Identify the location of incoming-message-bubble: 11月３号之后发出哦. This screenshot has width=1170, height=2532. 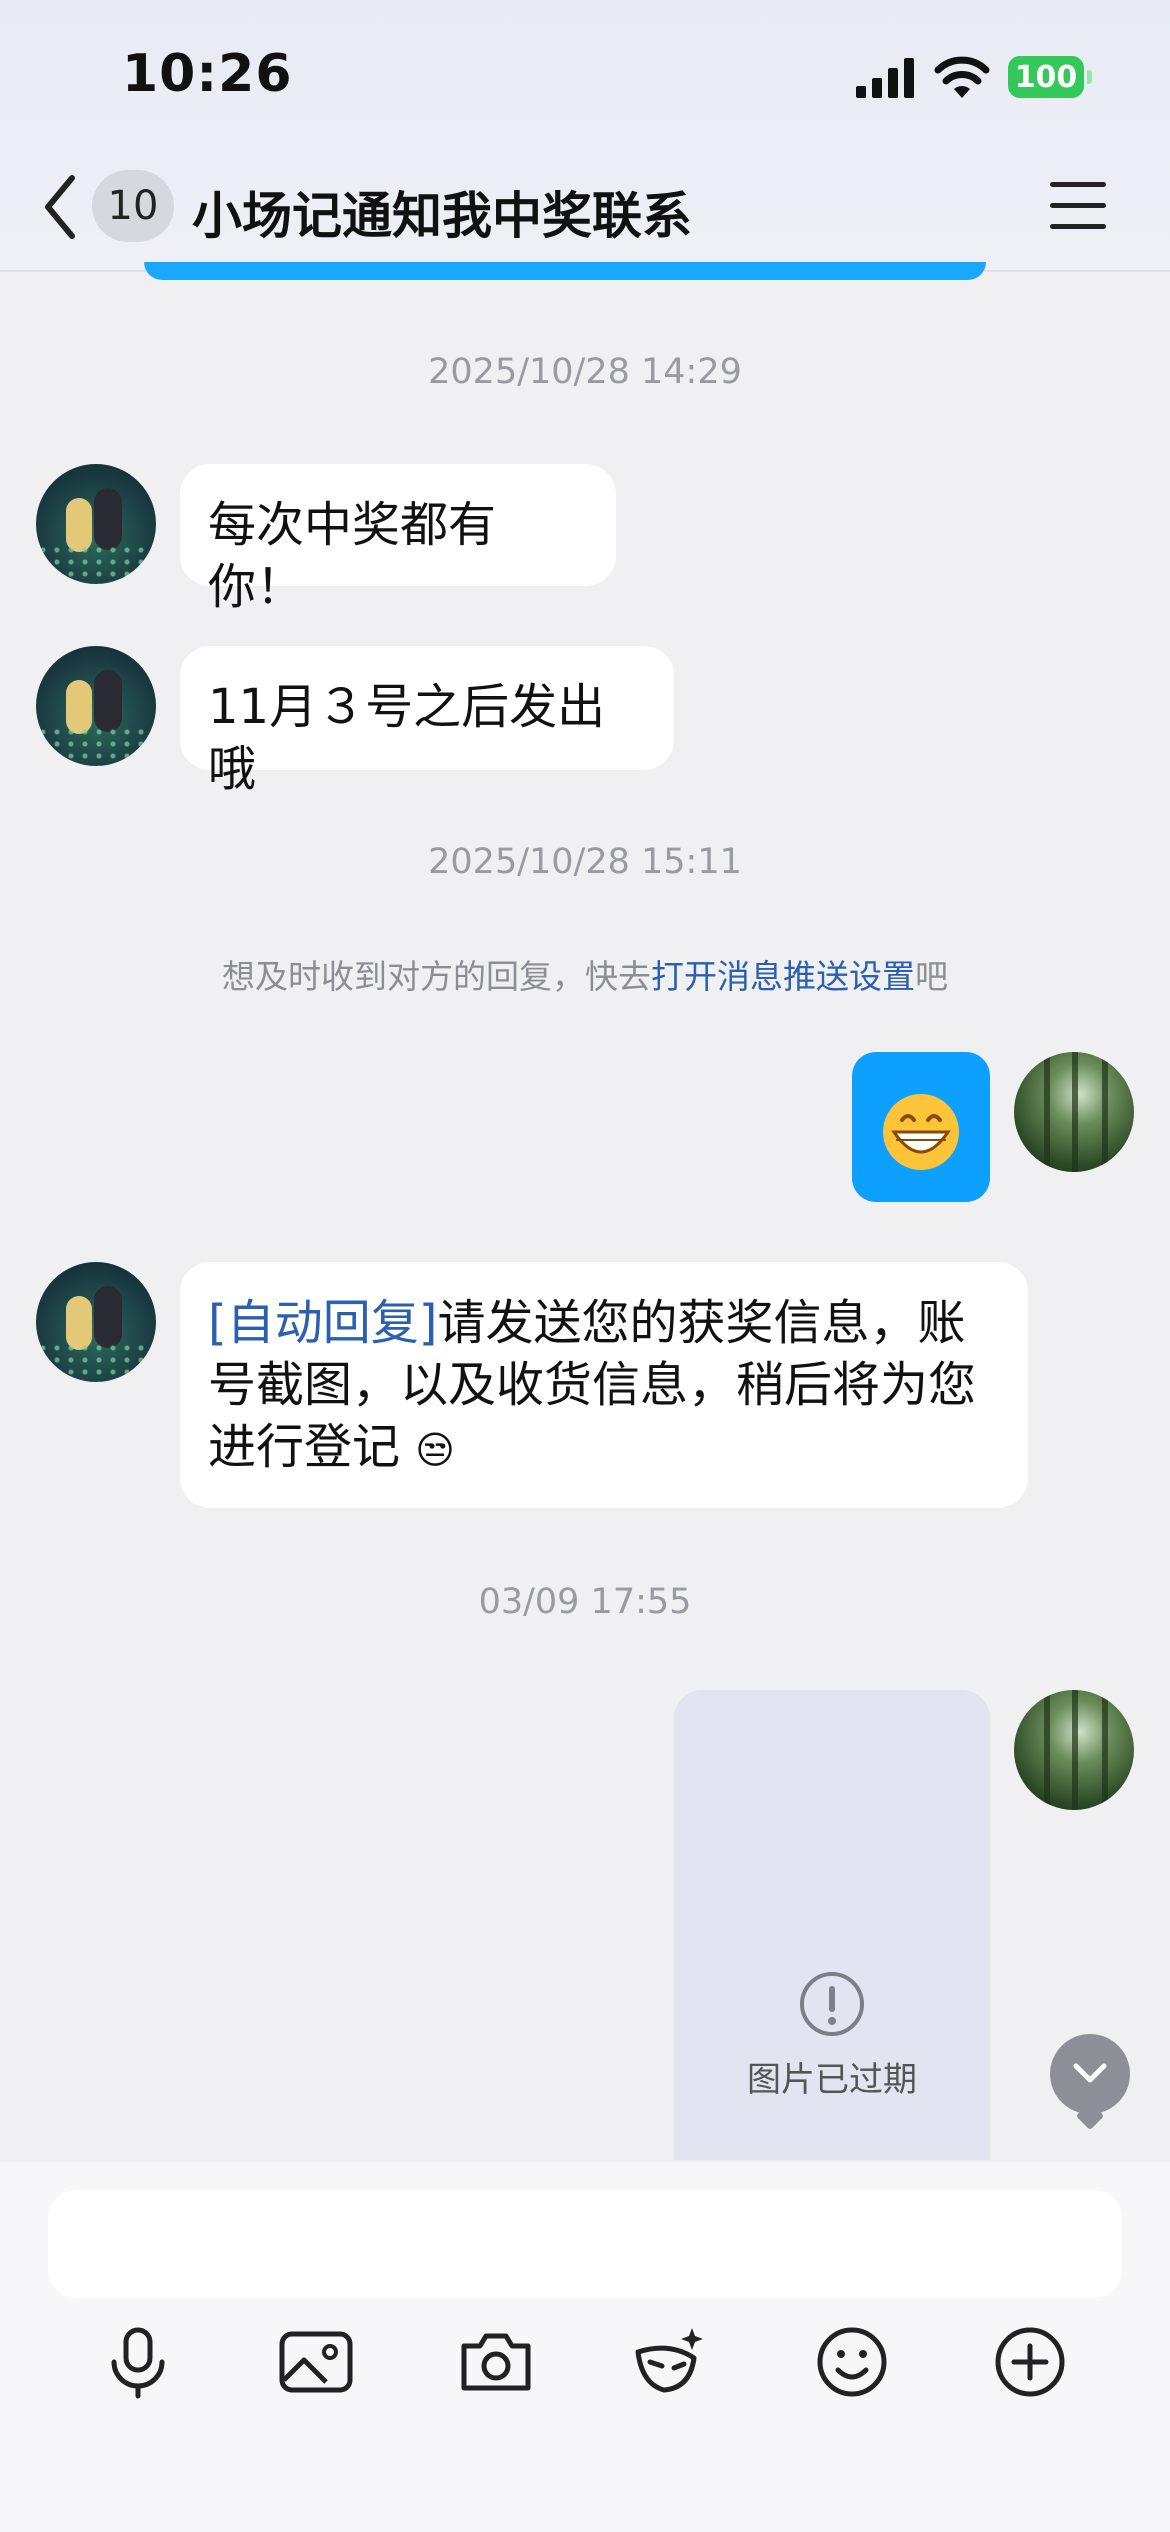
(427, 721).